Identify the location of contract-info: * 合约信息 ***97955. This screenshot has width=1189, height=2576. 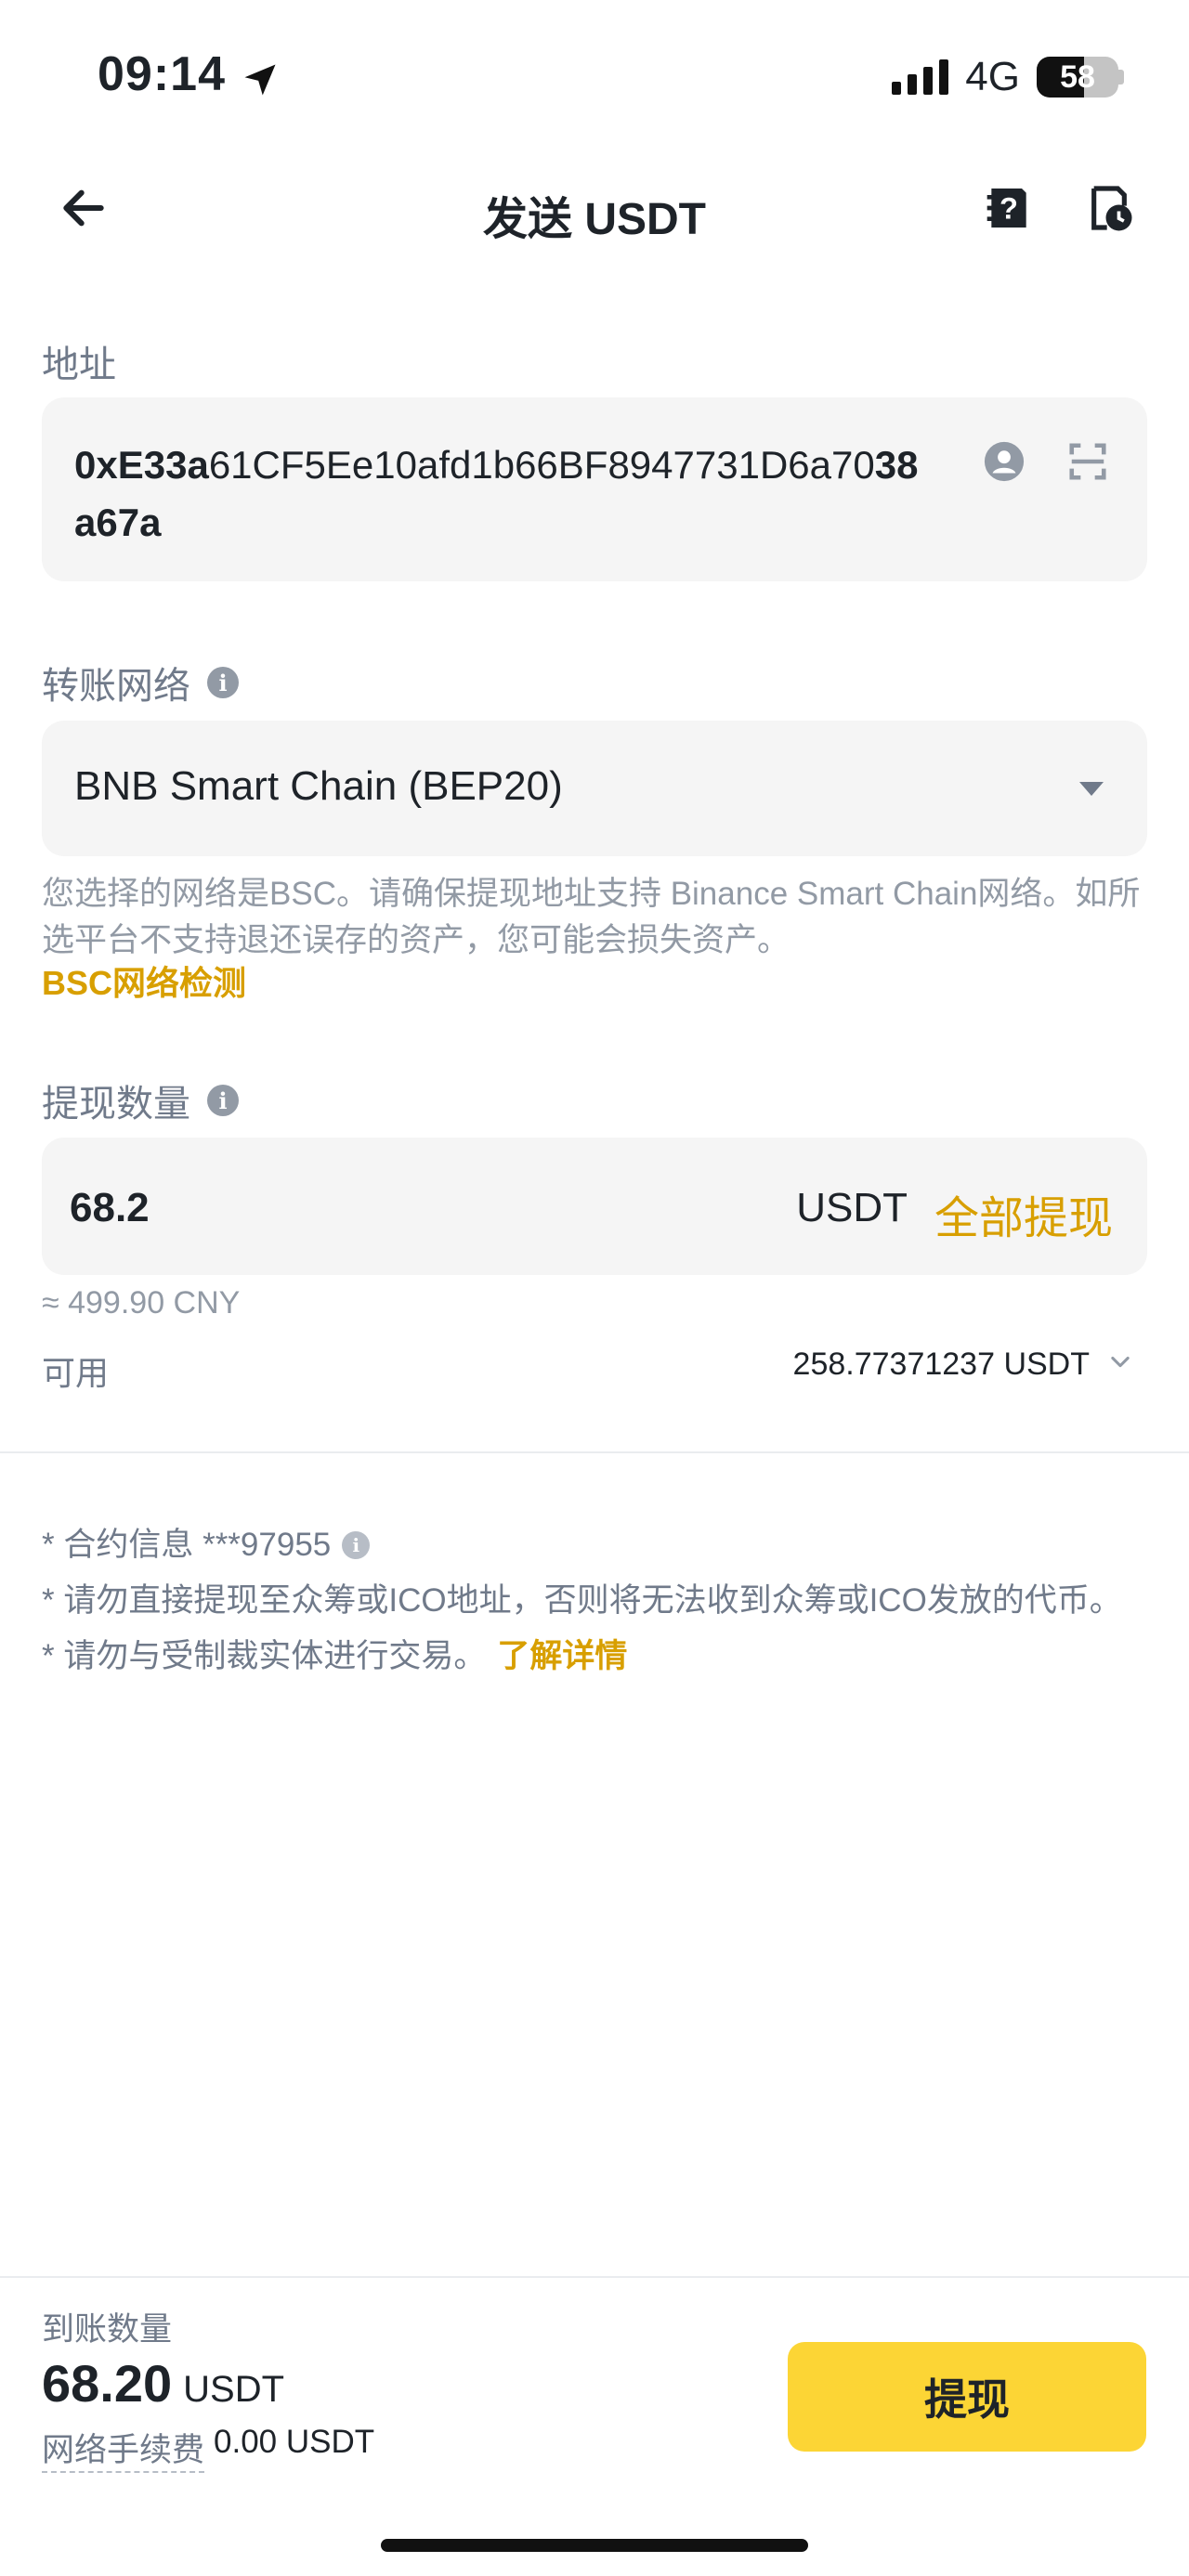
(187, 1545).